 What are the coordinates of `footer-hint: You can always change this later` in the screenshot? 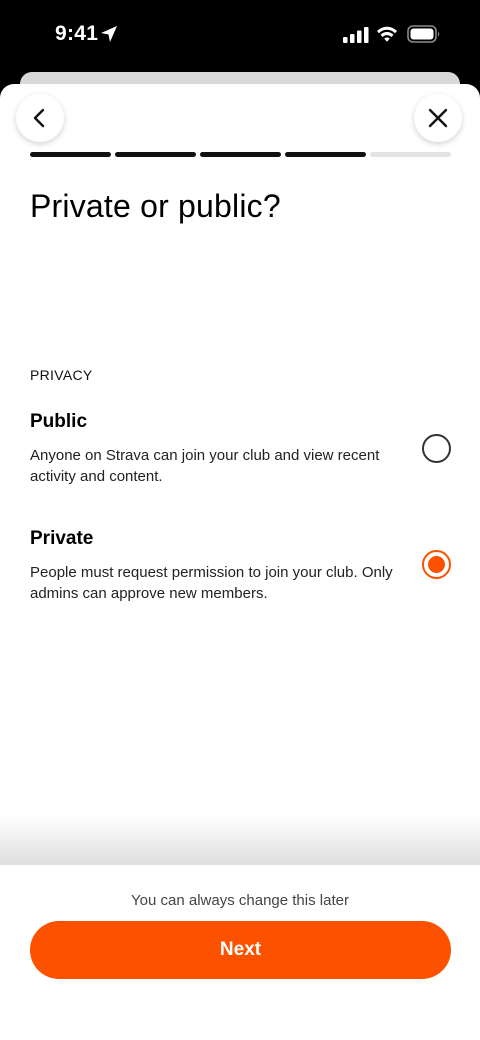 It's located at (240, 900).